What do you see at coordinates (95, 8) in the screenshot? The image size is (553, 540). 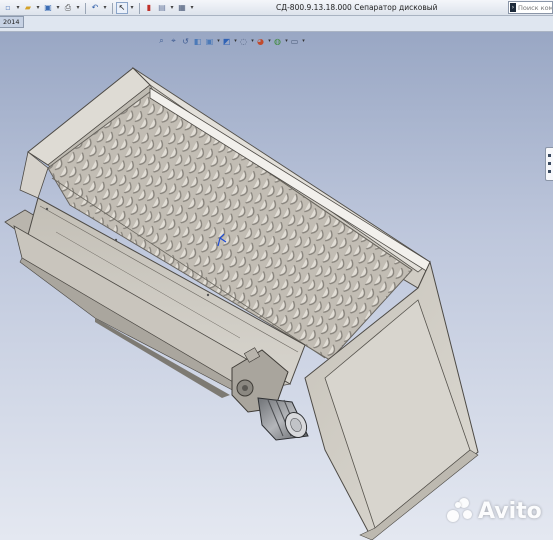 I see `undo-icon: ↶` at bounding box center [95, 8].